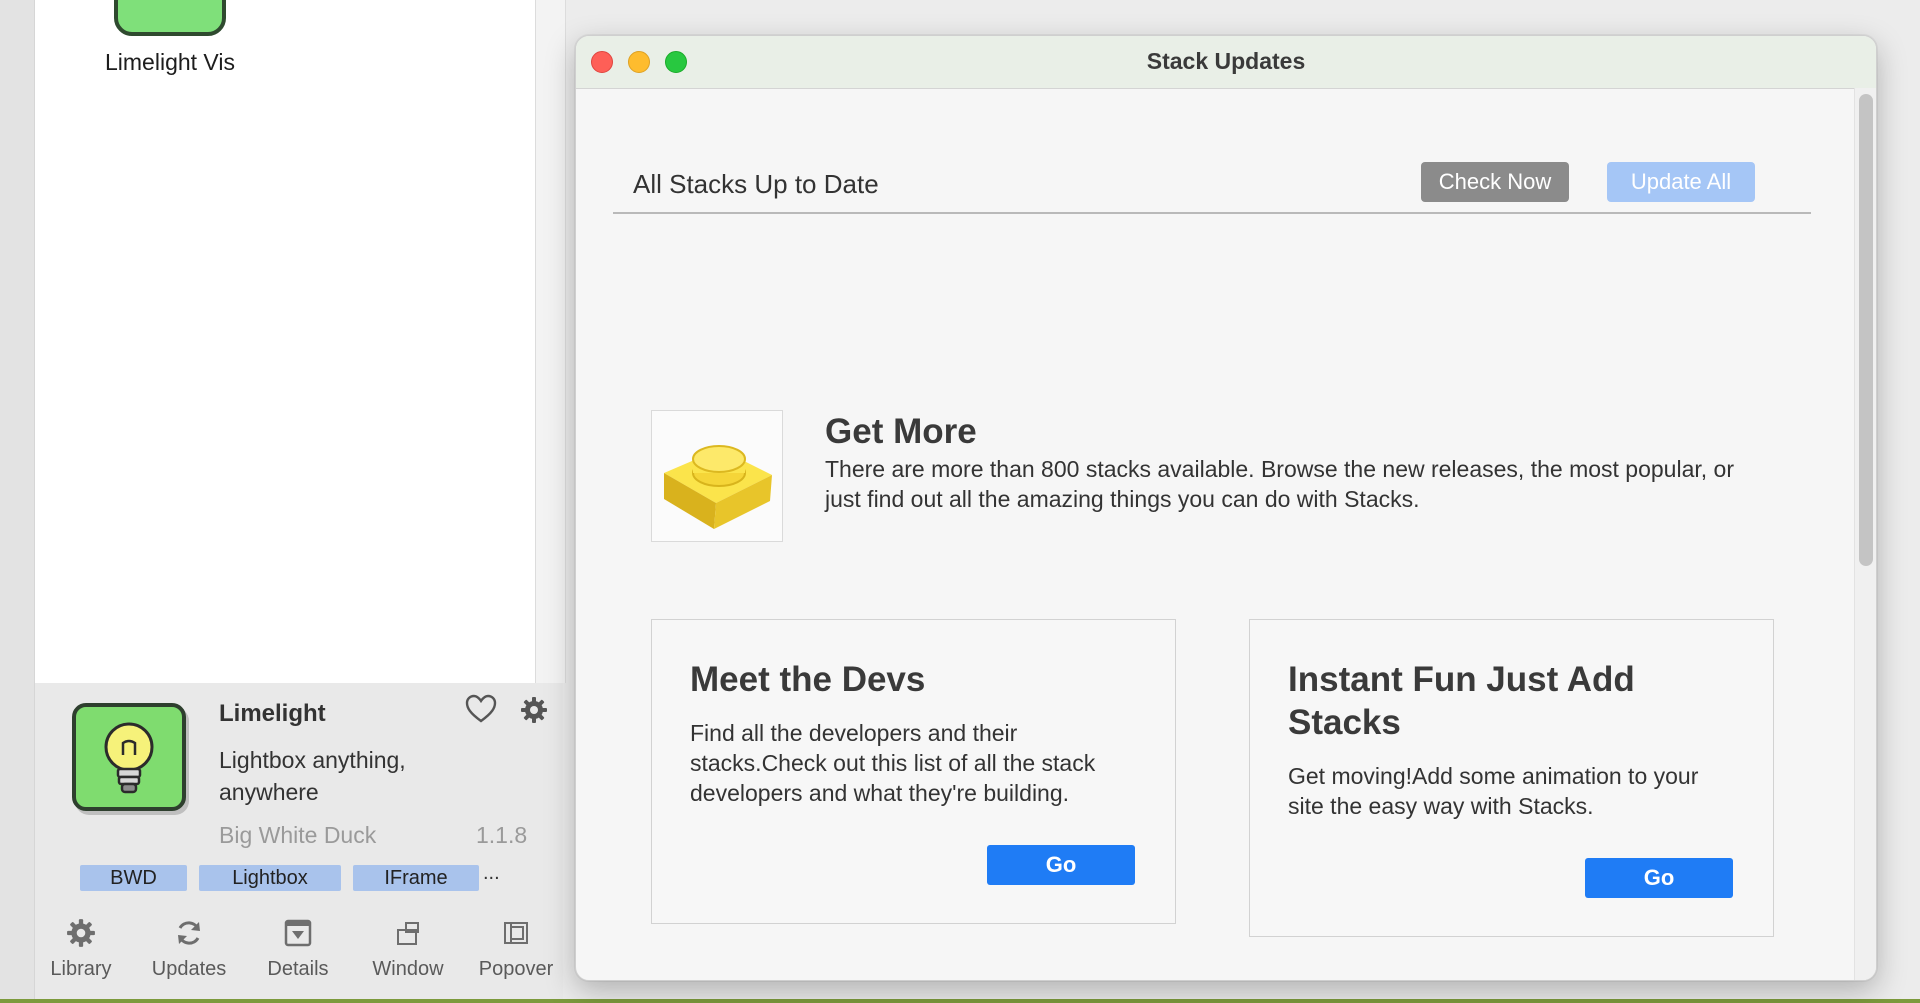  I want to click on library-split-divider, so click(550, 341).